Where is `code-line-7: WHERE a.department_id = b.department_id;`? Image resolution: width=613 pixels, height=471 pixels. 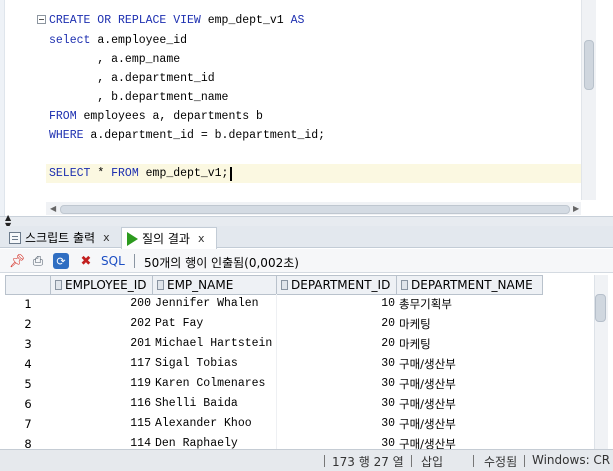
code-line-7: WHERE a.department_id = b.department_id; is located at coordinates (187, 136).